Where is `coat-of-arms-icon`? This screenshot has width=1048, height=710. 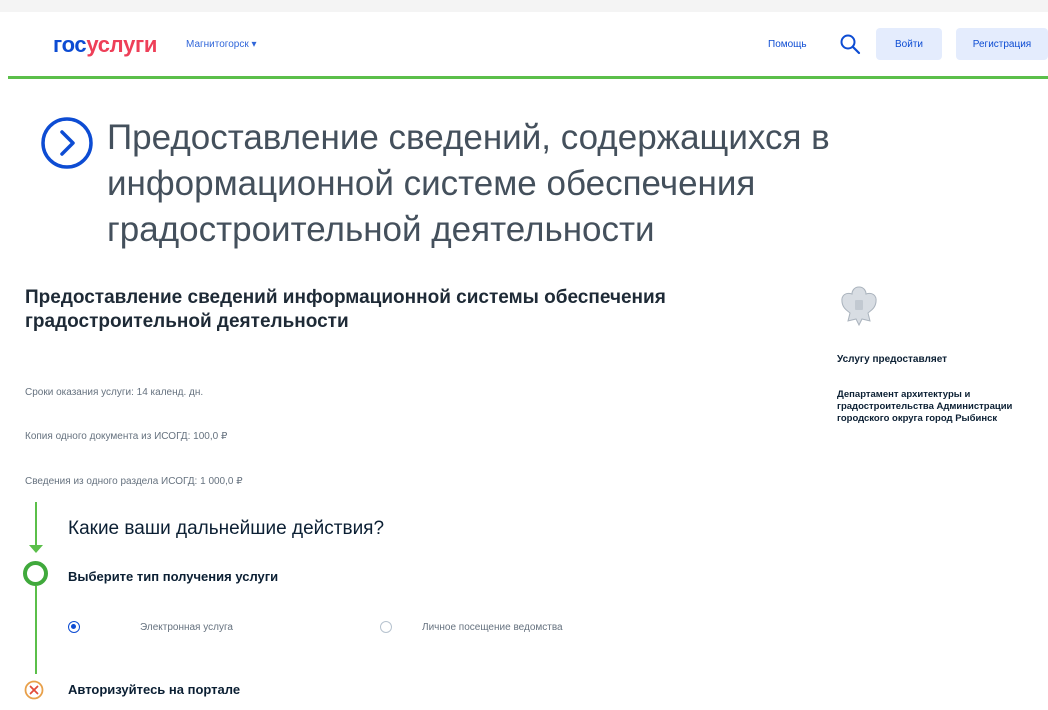
coat-of-arms-icon is located at coordinates (859, 306).